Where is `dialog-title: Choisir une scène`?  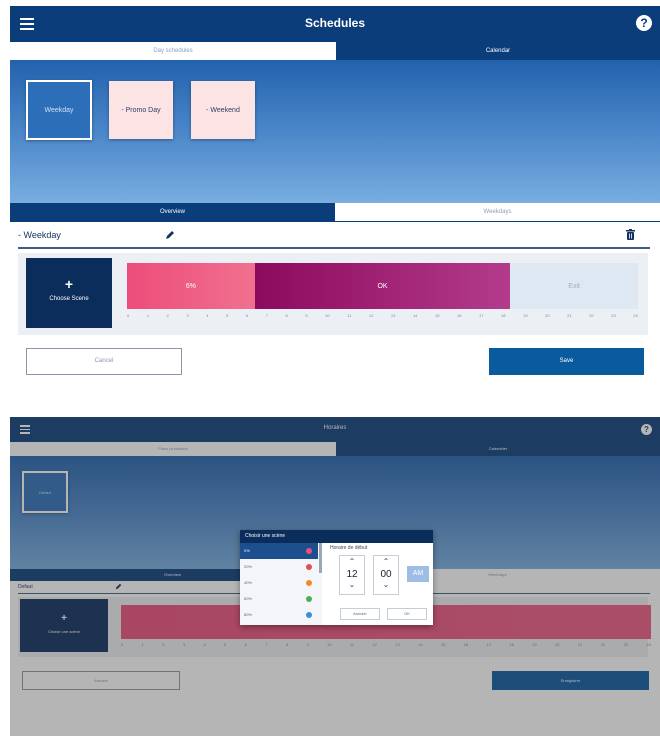
dialog-title: Choisir une scène is located at coordinates (336, 536).